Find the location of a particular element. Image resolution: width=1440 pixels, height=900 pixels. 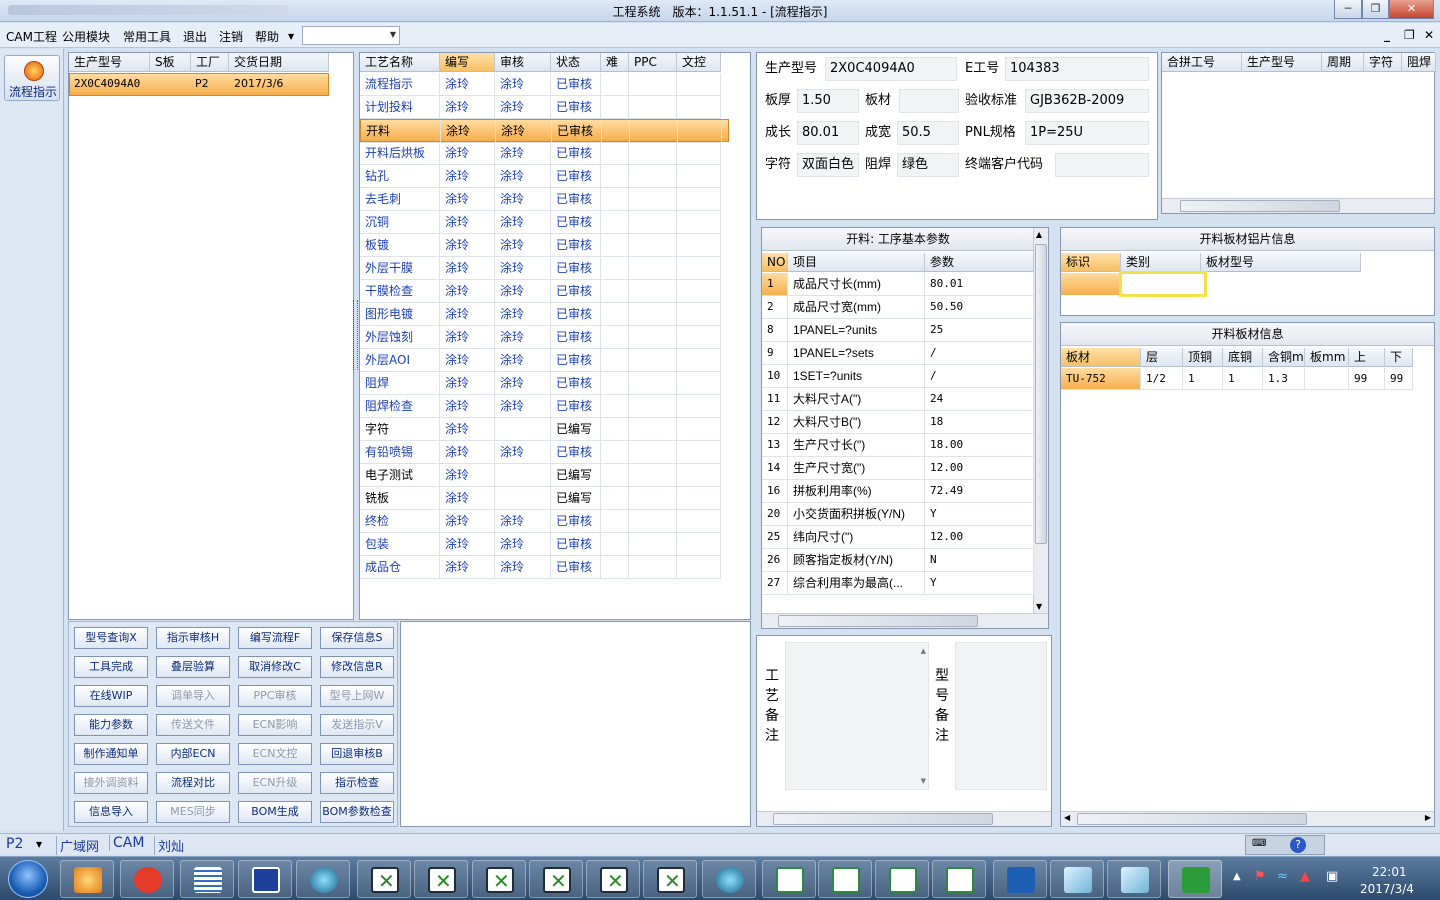

thickness-field: 1.50 is located at coordinates (828, 101).